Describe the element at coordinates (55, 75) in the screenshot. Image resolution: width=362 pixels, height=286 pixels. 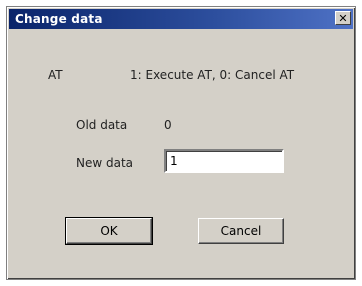
I see `at-label: AT` at that location.